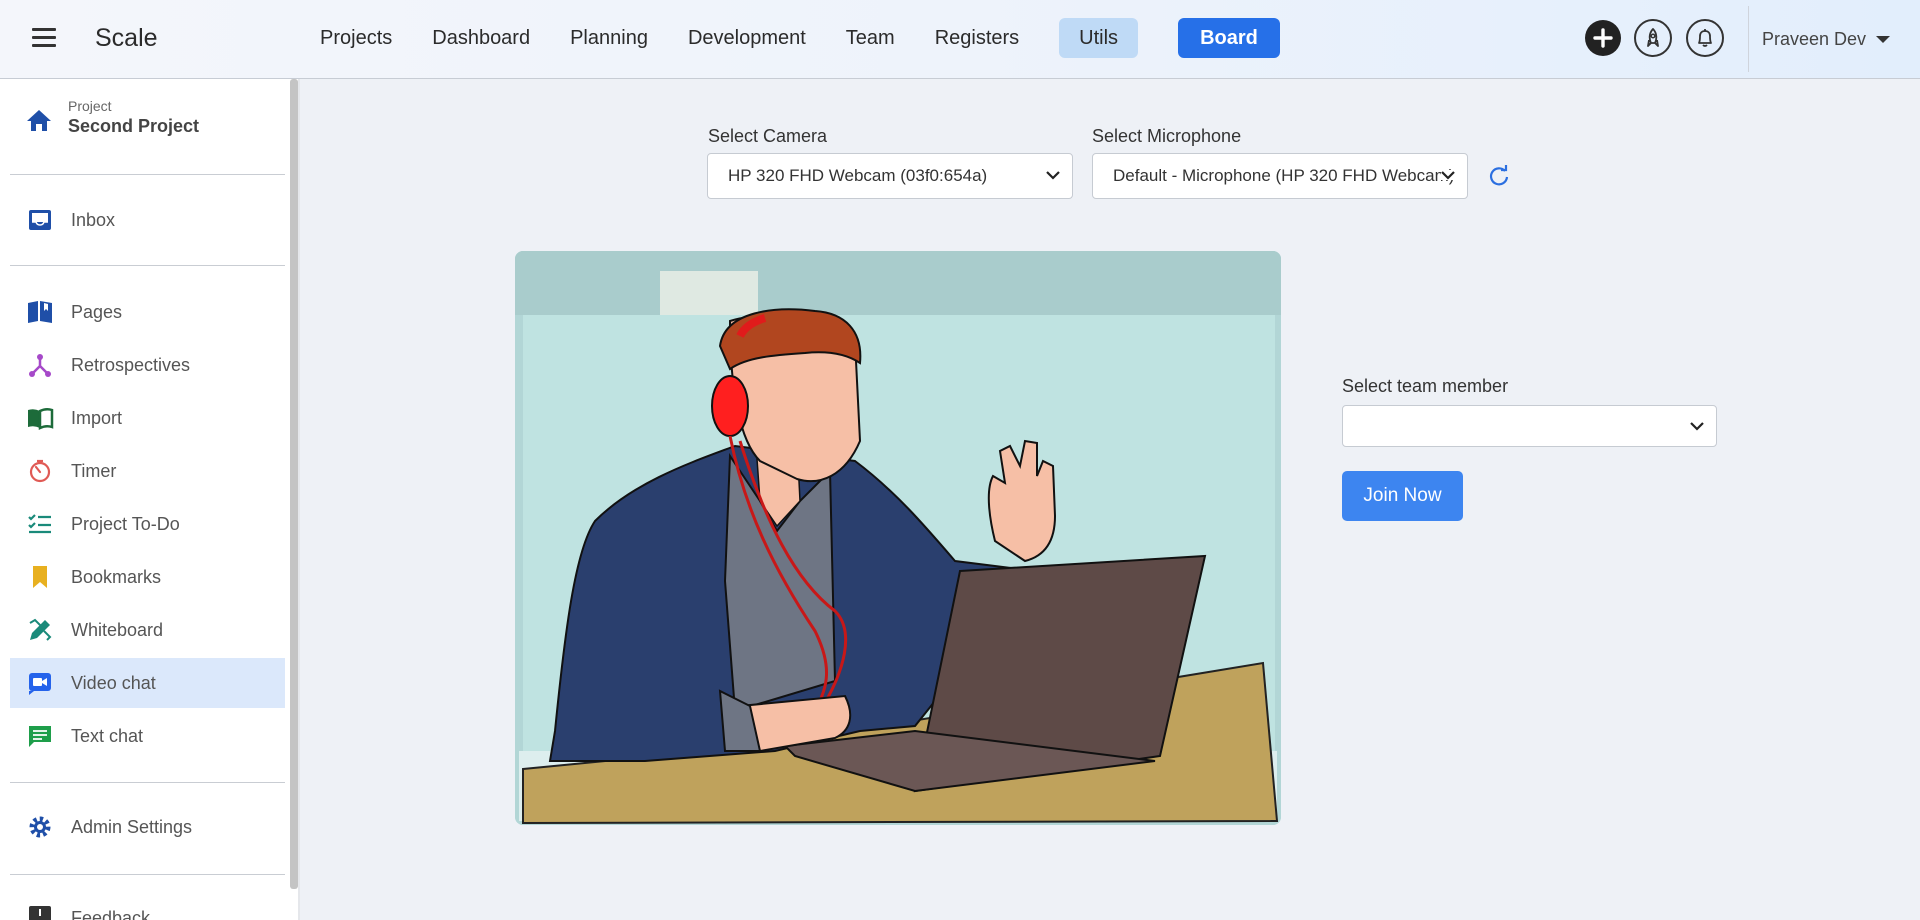 The width and height of the screenshot is (1920, 920). Describe the element at coordinates (40, 471) in the screenshot. I see `timer-icon` at that location.